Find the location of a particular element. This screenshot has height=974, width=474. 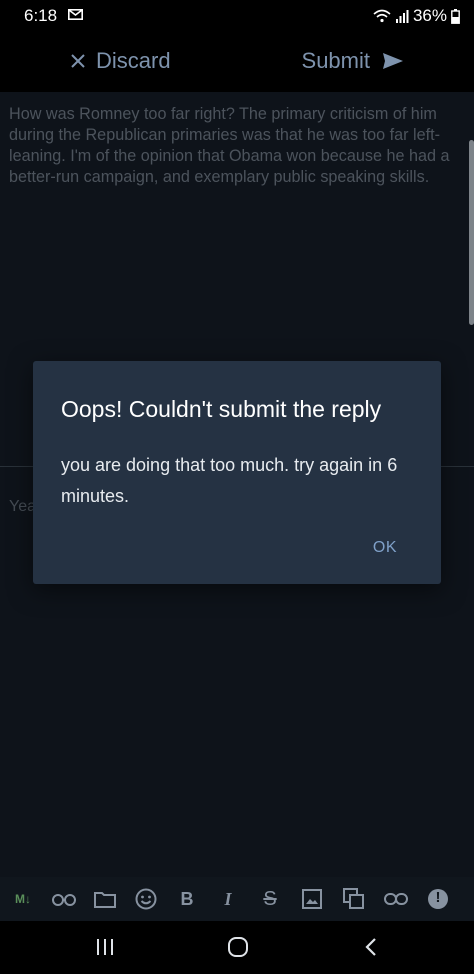

dialog-title: Oops! Couldn't submit the reply is located at coordinates (221, 409).